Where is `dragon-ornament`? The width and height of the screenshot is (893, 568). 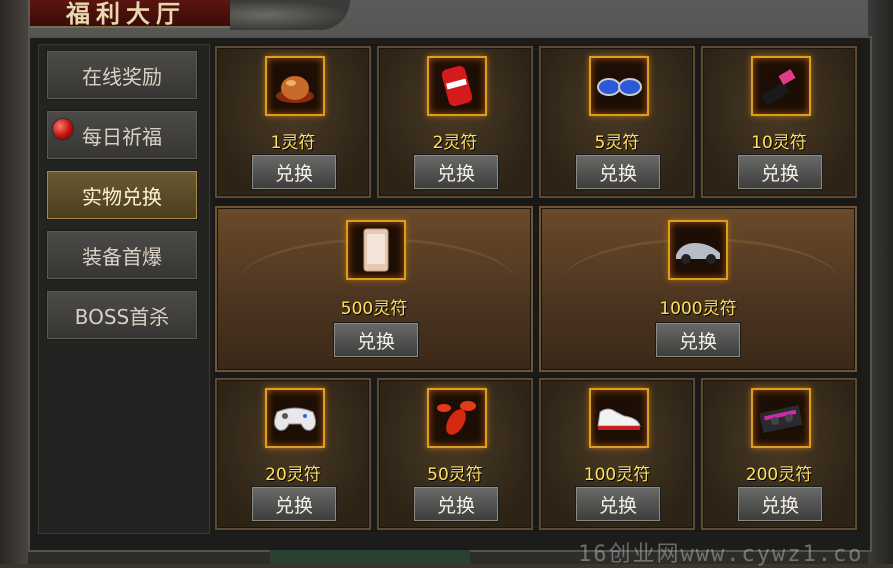
dragon-ornament is located at coordinates (290, 15).